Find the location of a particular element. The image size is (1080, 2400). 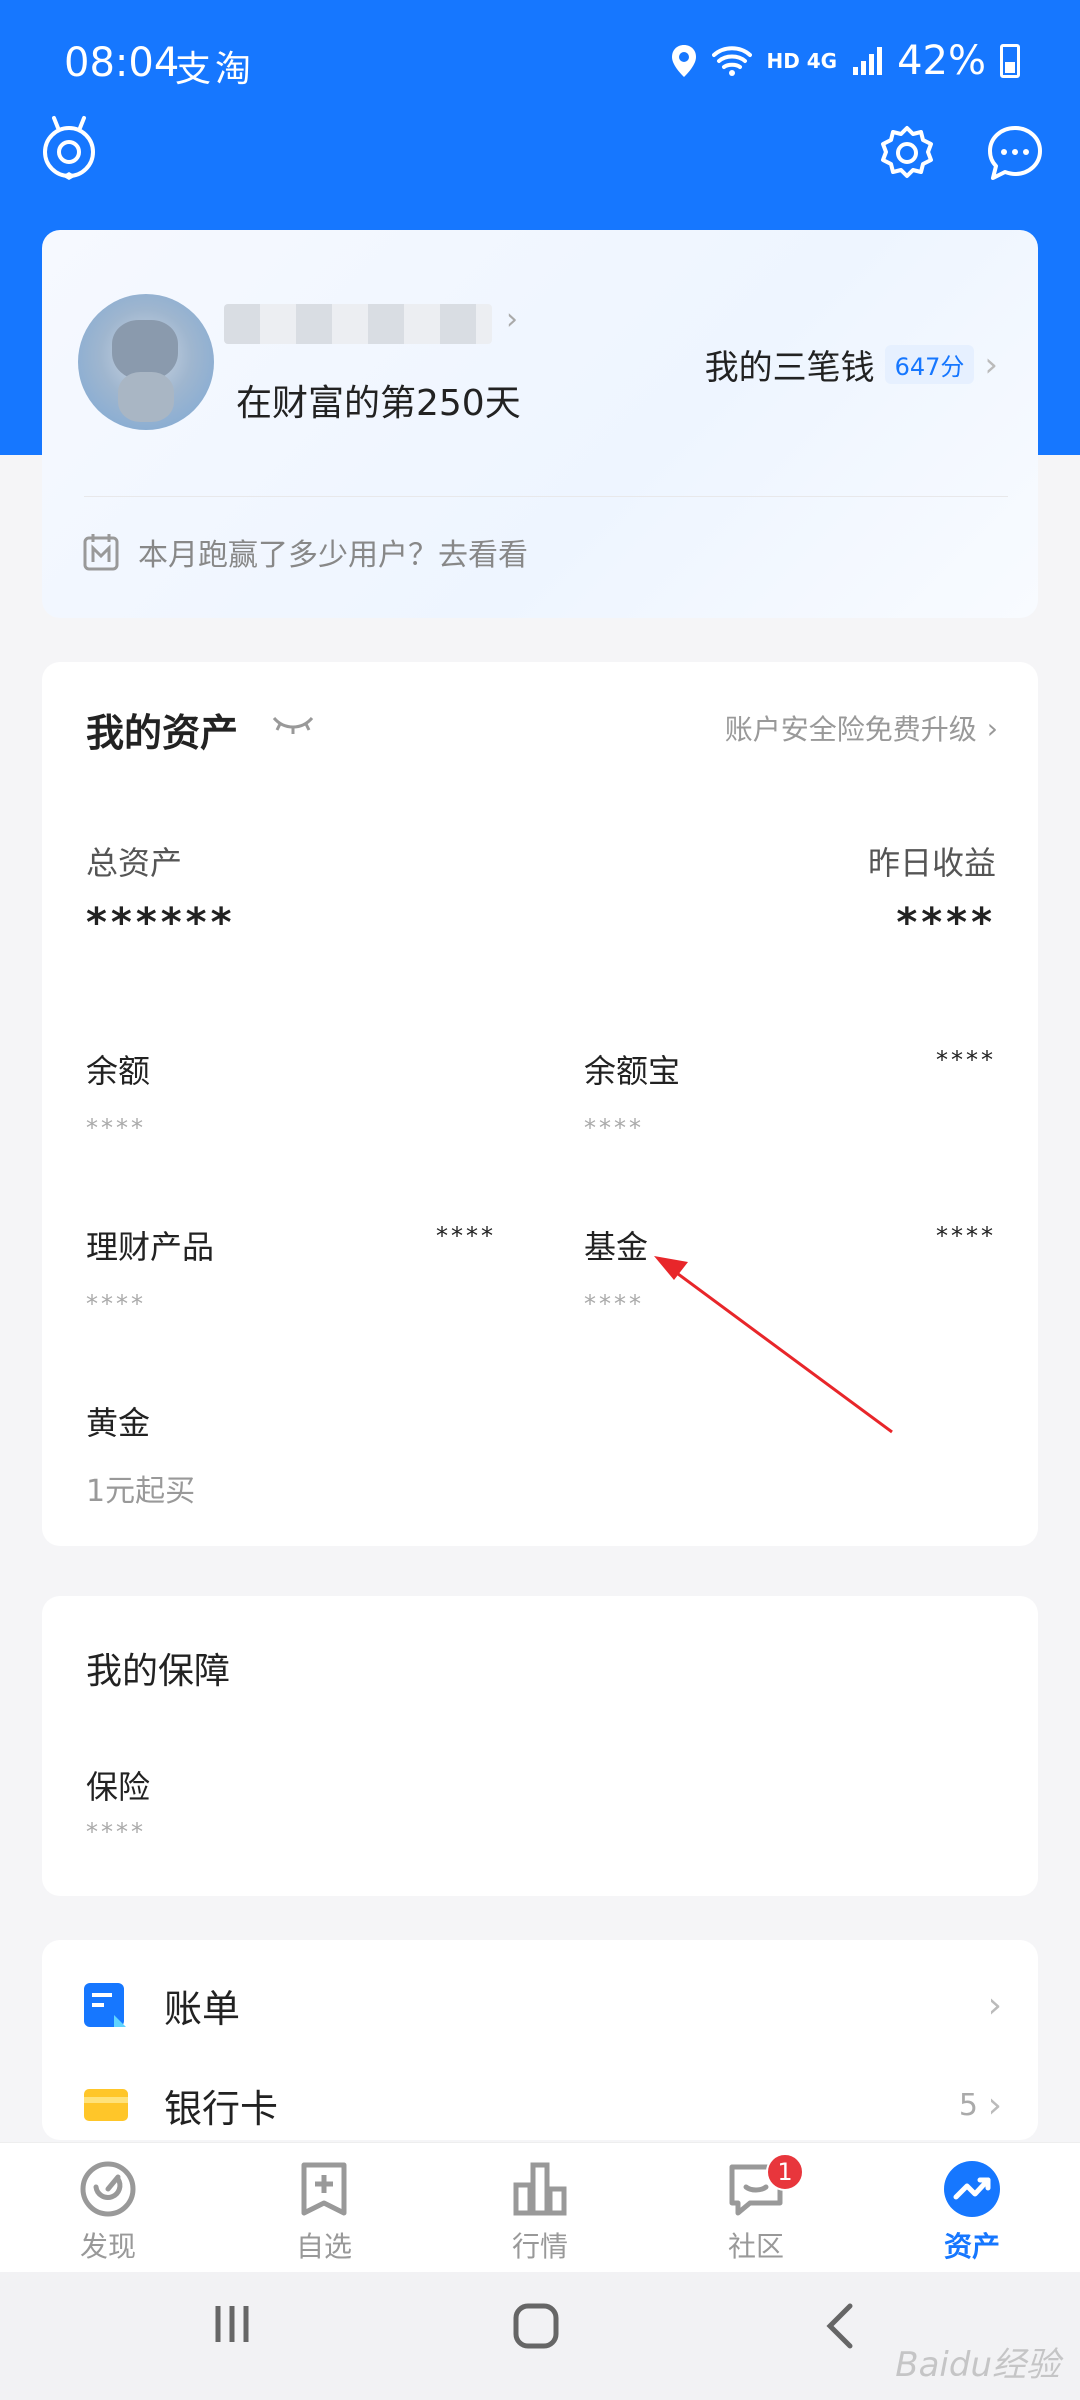

asset-name: 基金 is located at coordinates (616, 1247).